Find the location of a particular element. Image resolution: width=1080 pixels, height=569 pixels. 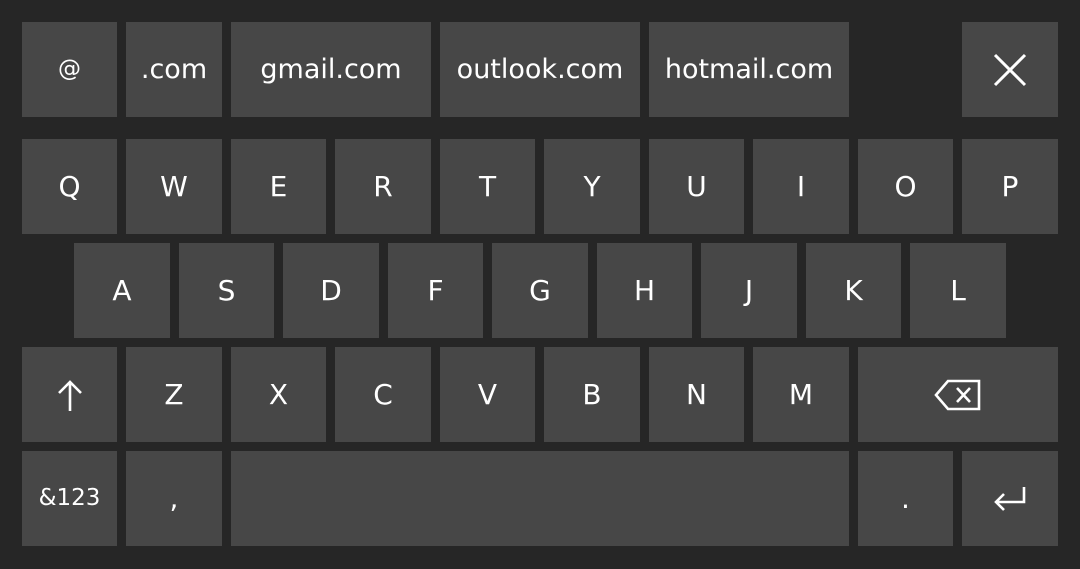

key-h: H is located at coordinates (644, 290).